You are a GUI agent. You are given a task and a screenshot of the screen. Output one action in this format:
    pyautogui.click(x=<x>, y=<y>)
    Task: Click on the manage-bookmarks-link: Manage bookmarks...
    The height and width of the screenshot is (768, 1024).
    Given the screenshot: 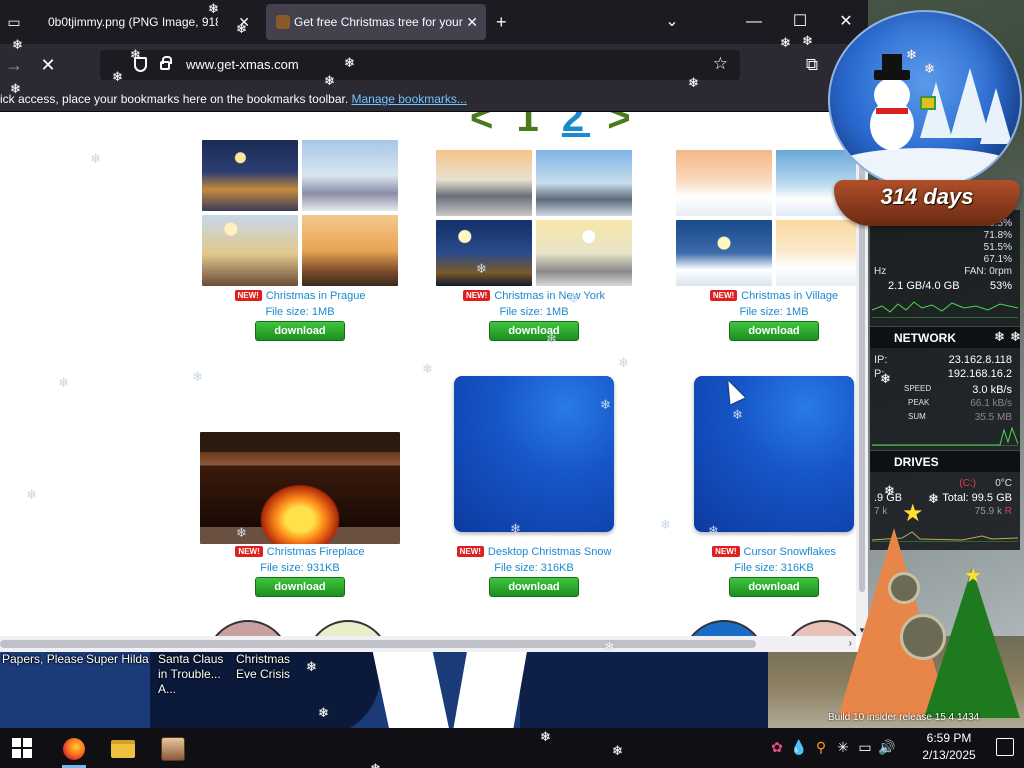 What is the action you would take?
    pyautogui.click(x=409, y=99)
    